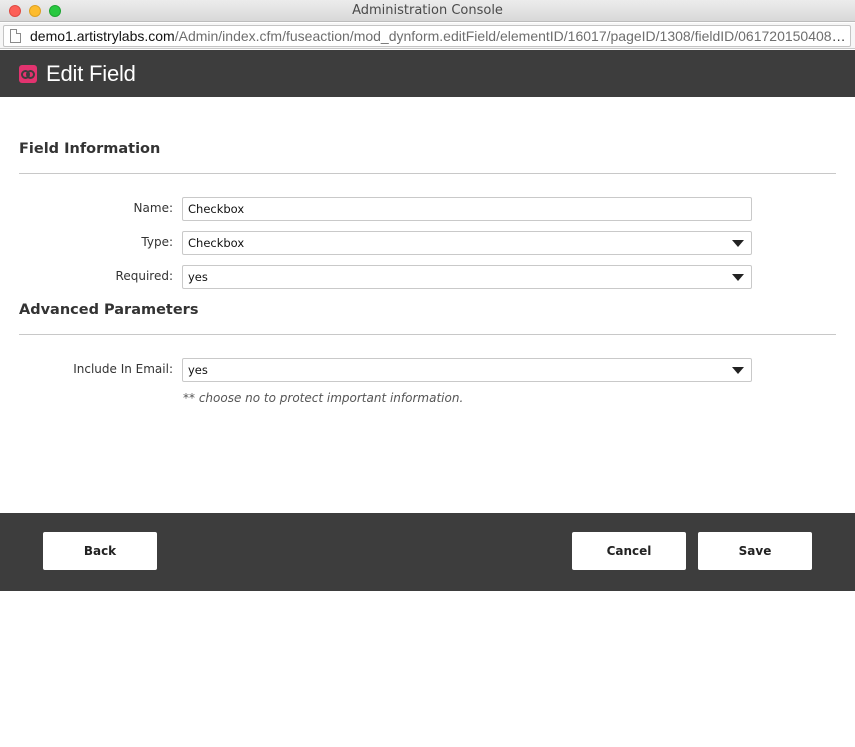 The height and width of the screenshot is (747, 855). I want to click on window-title: Administration Console, so click(427, 10).